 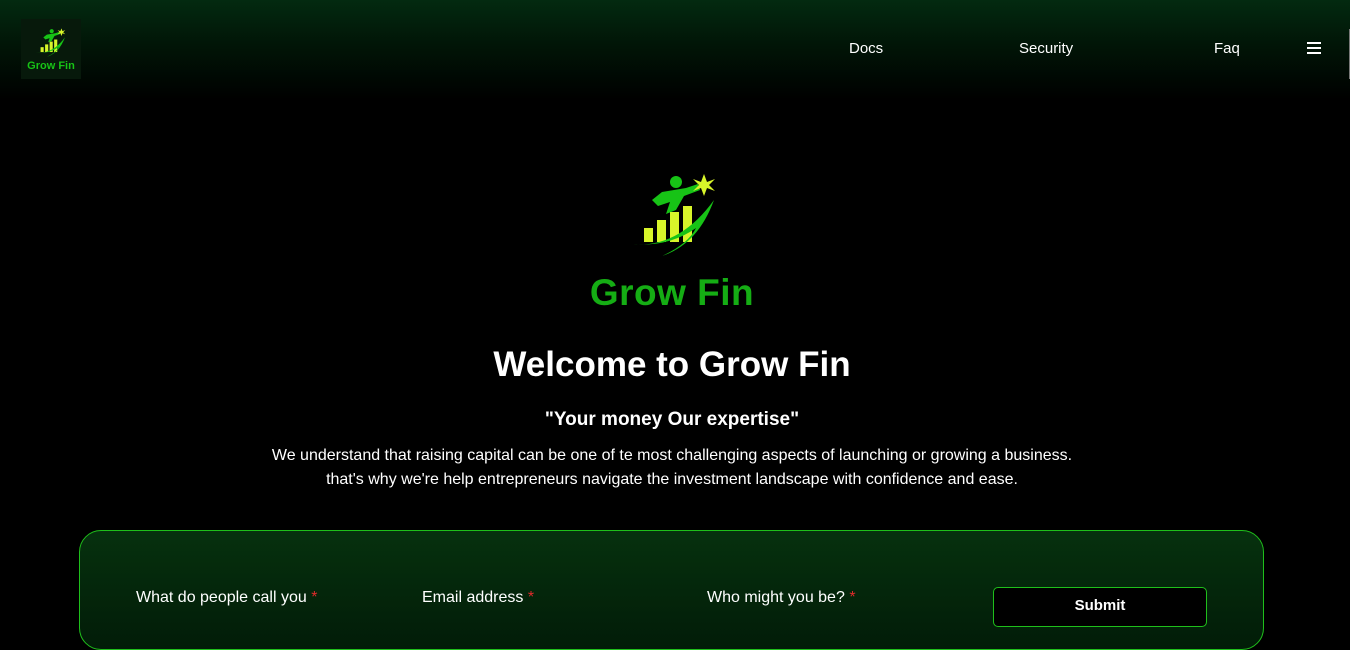 What do you see at coordinates (221, 597) in the screenshot?
I see `name-label-text: What do people call you` at bounding box center [221, 597].